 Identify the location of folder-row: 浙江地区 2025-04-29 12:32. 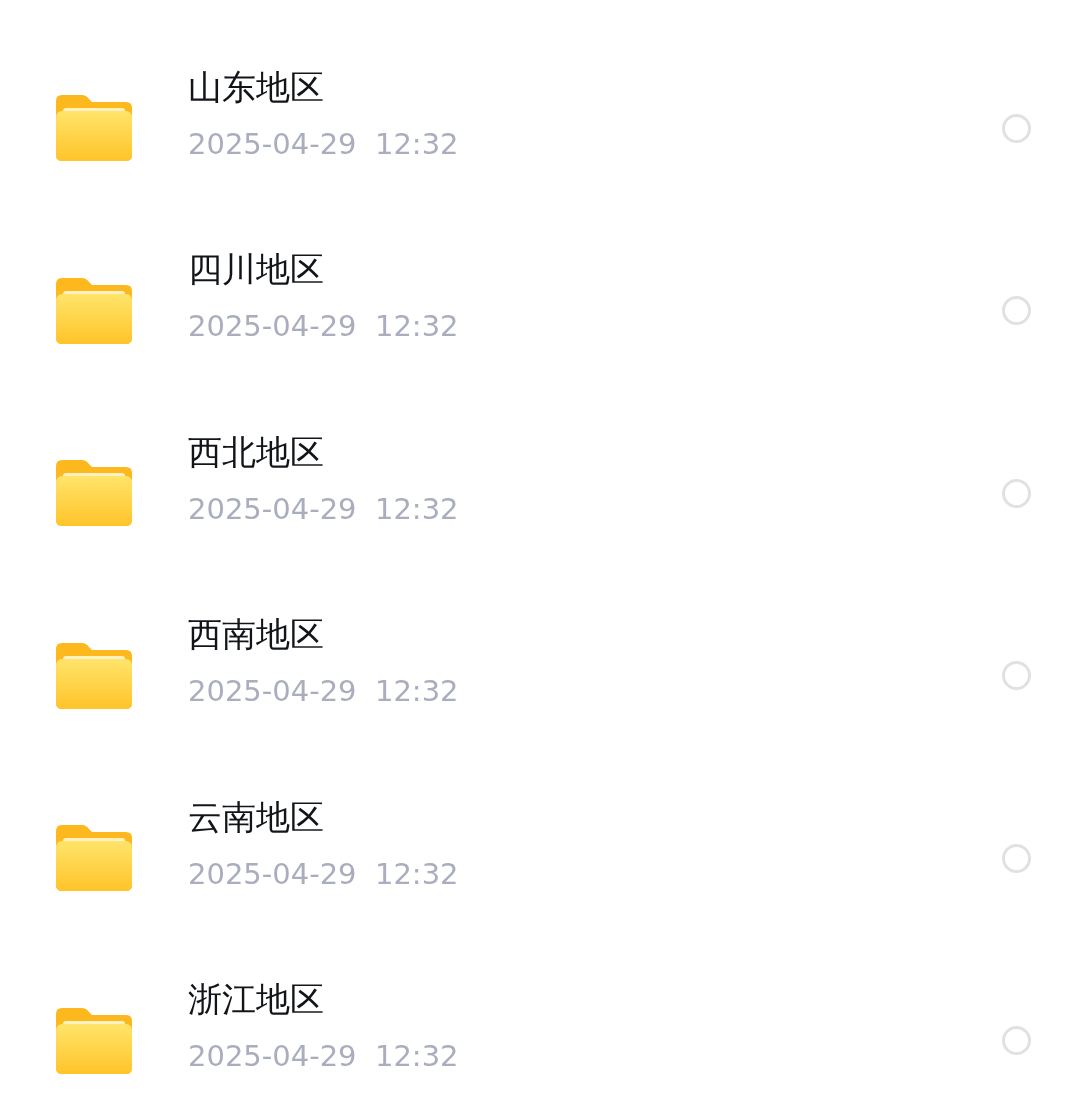
(540, 1028).